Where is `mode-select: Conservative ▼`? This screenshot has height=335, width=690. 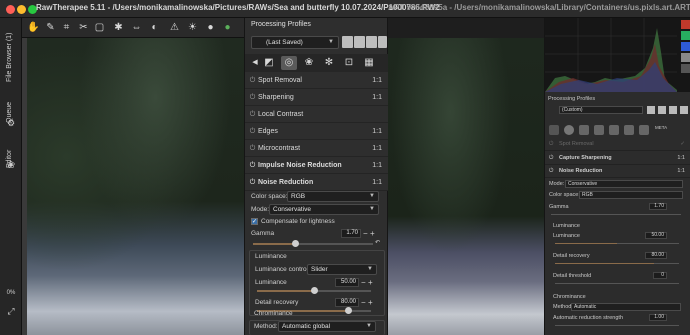
mode-select: Conservative ▼ is located at coordinates (324, 209).